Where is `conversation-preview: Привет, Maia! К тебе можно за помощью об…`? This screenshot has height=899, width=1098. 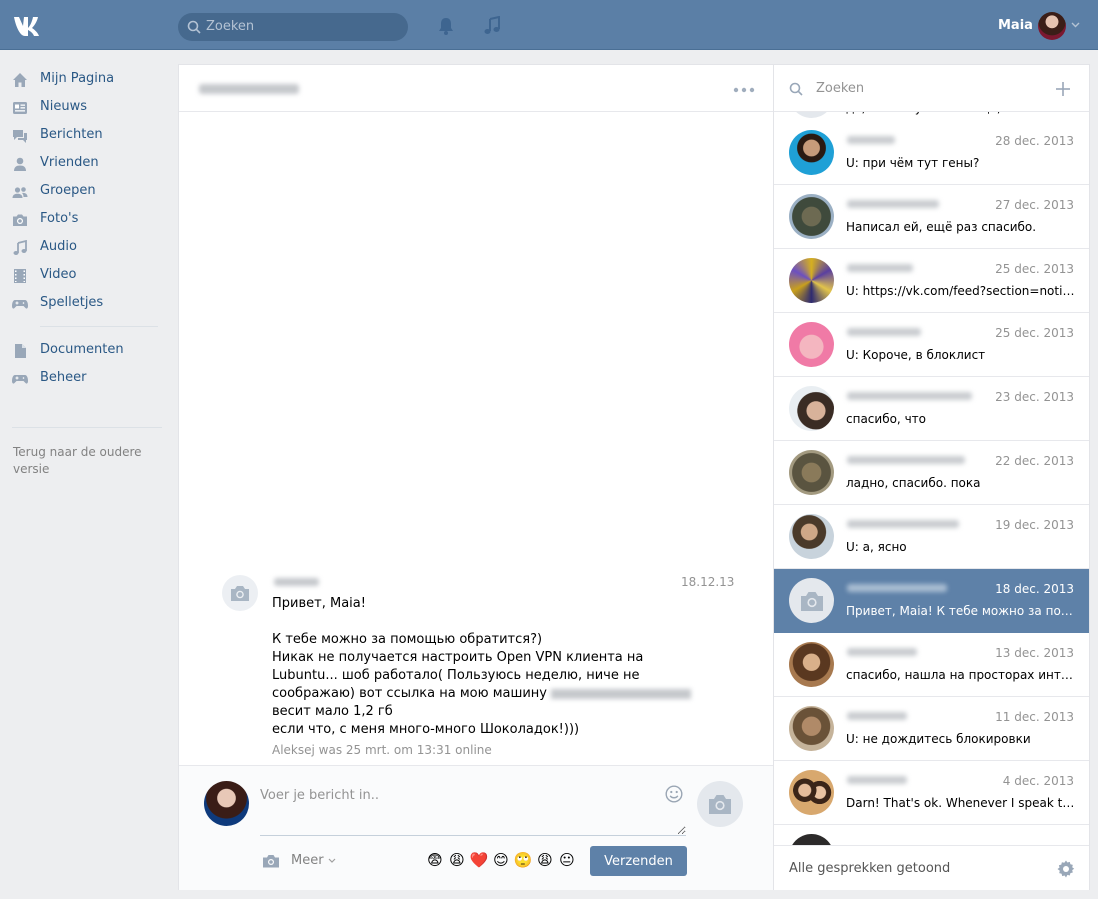 conversation-preview: Привет, Maia! К тебе можно за помощью об… is located at coordinates (961, 611).